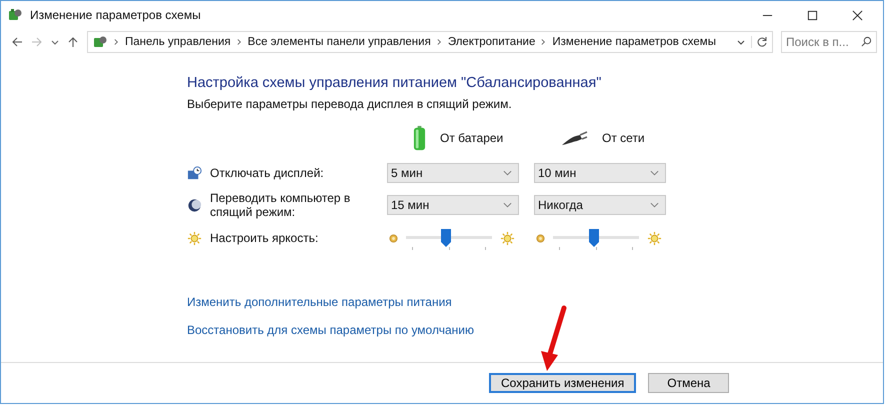  I want to click on column-header: От батареи, so click(472, 138).